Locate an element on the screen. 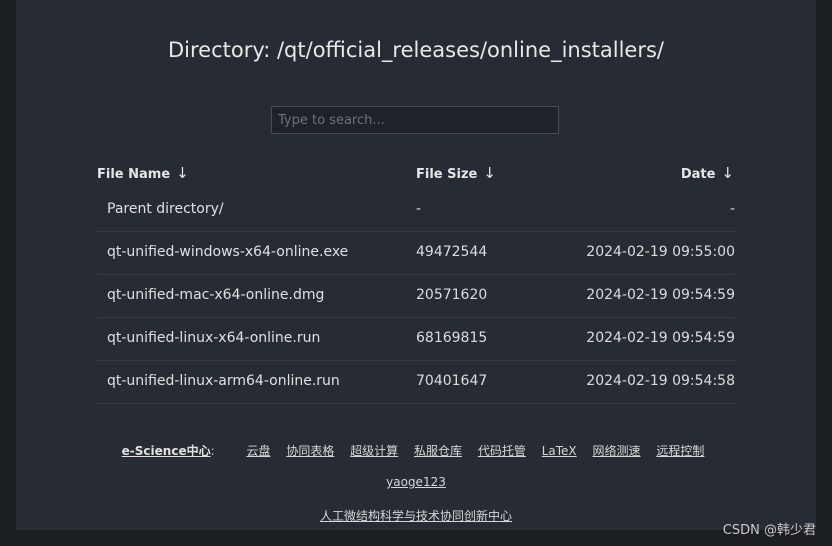  footer-link-speed-test: 网络测速 is located at coordinates (616, 451).